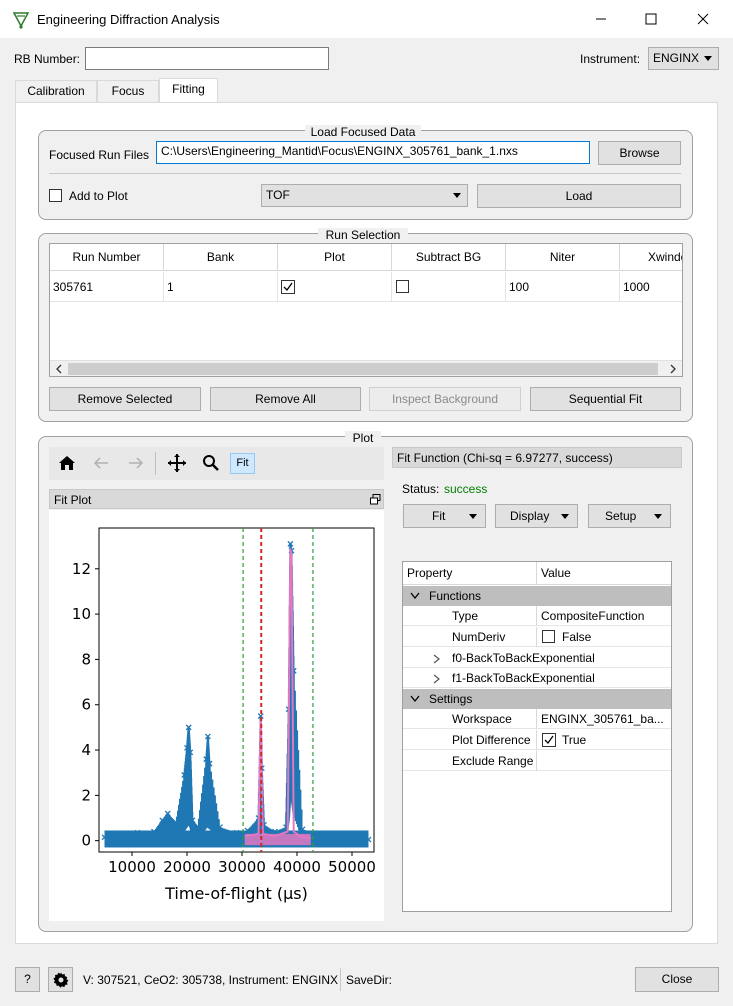 The width and height of the screenshot is (733, 1006). I want to click on sequential-fit-button: Sequential Fit, so click(605, 399).